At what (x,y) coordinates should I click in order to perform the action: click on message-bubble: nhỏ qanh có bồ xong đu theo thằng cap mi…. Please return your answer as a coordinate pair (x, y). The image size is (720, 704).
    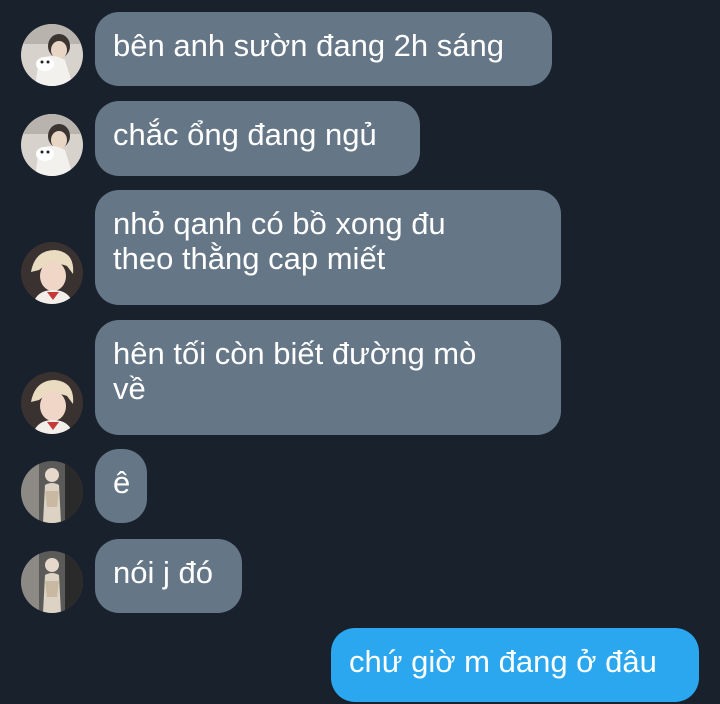
    Looking at the image, I should click on (328, 247).